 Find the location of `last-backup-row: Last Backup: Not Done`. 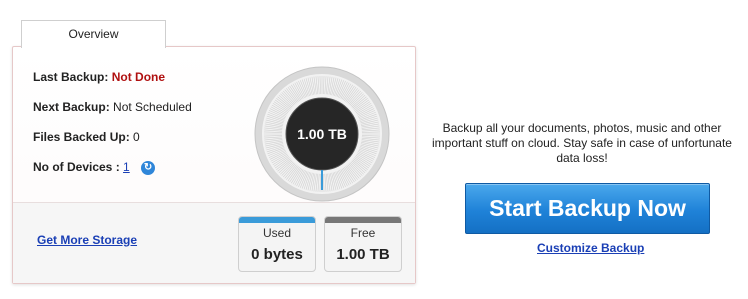

last-backup-row: Last Backup: Not Done is located at coordinates (99, 77).